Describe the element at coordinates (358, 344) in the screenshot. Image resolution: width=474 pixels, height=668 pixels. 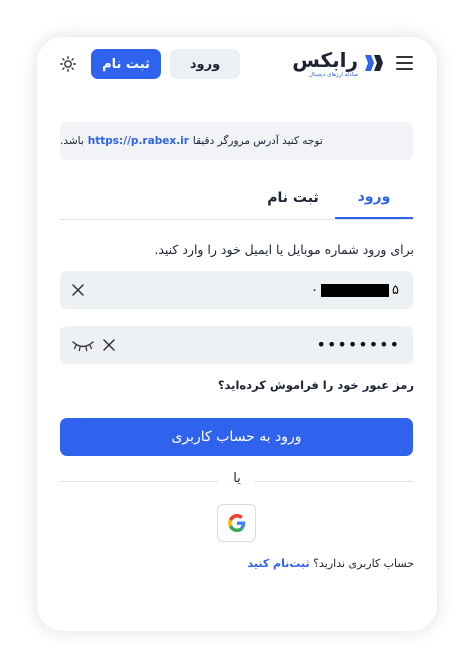
I see `password-value: ••••••••` at that location.